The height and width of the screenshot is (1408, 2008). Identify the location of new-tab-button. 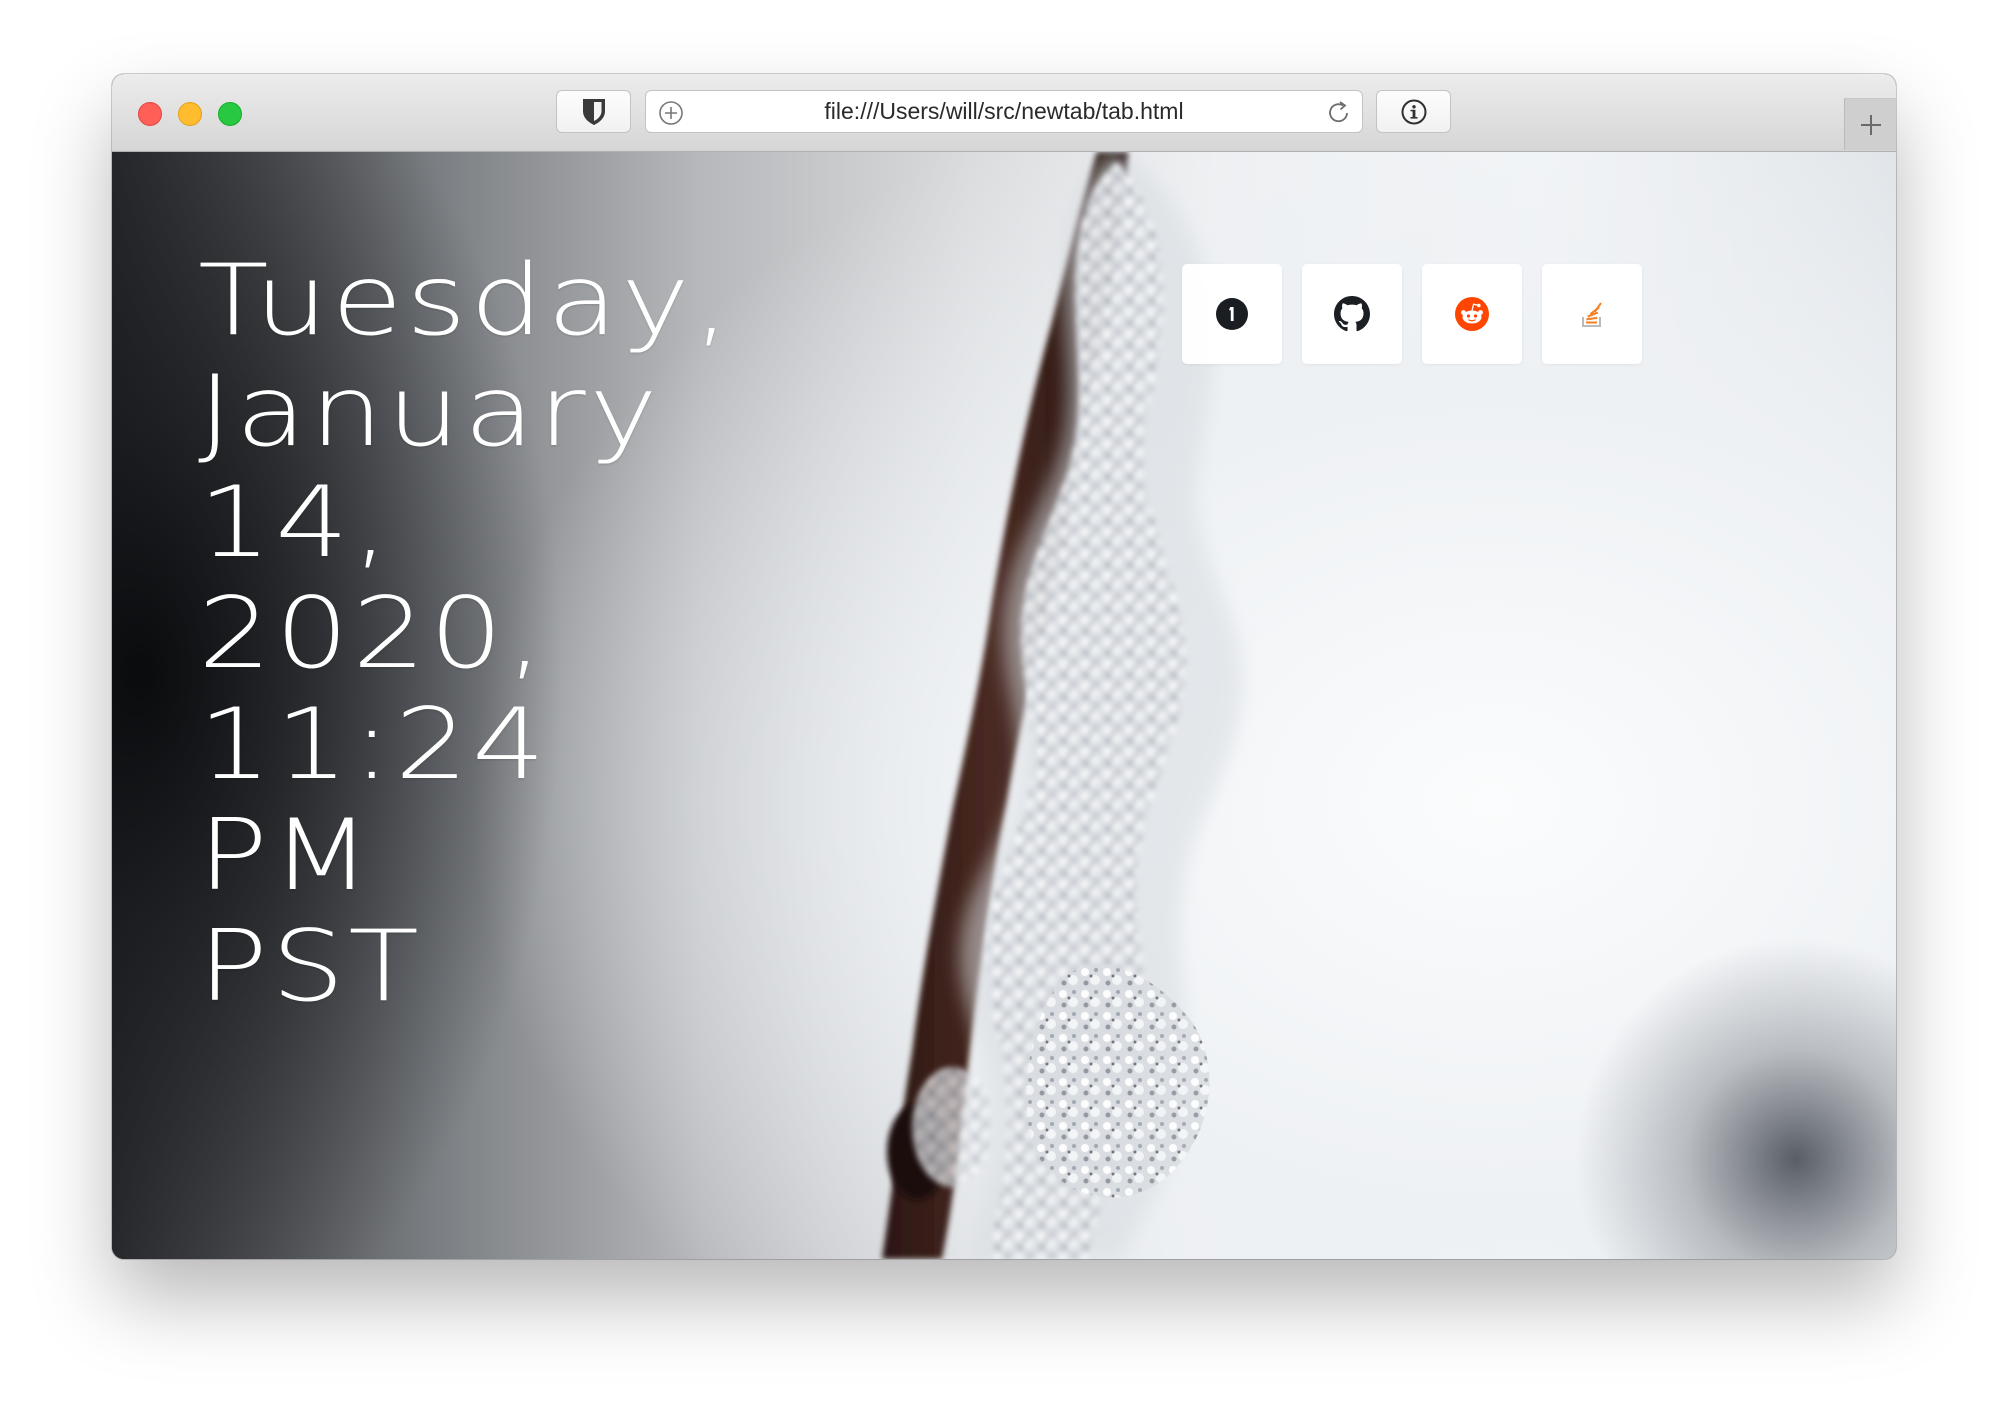
(1870, 124).